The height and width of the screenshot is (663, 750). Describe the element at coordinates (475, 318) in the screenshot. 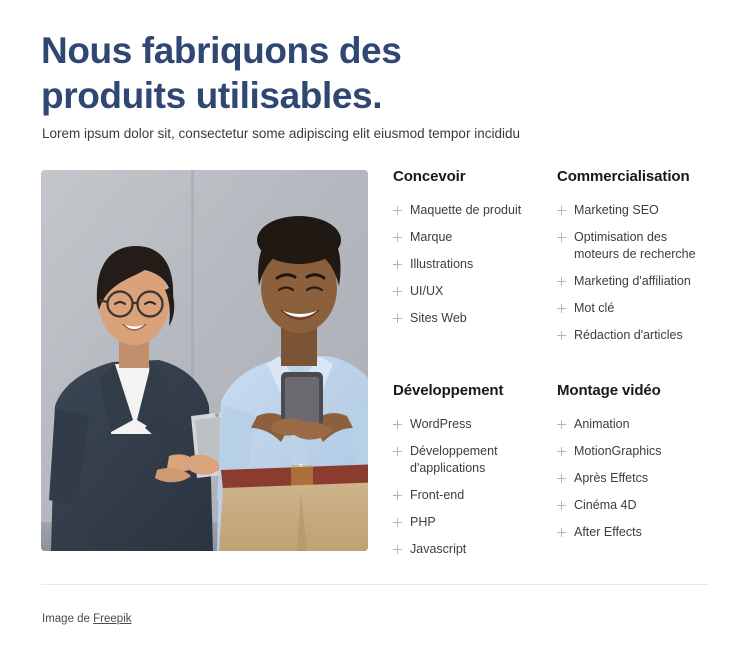

I see `list-item: Sites Web` at that location.